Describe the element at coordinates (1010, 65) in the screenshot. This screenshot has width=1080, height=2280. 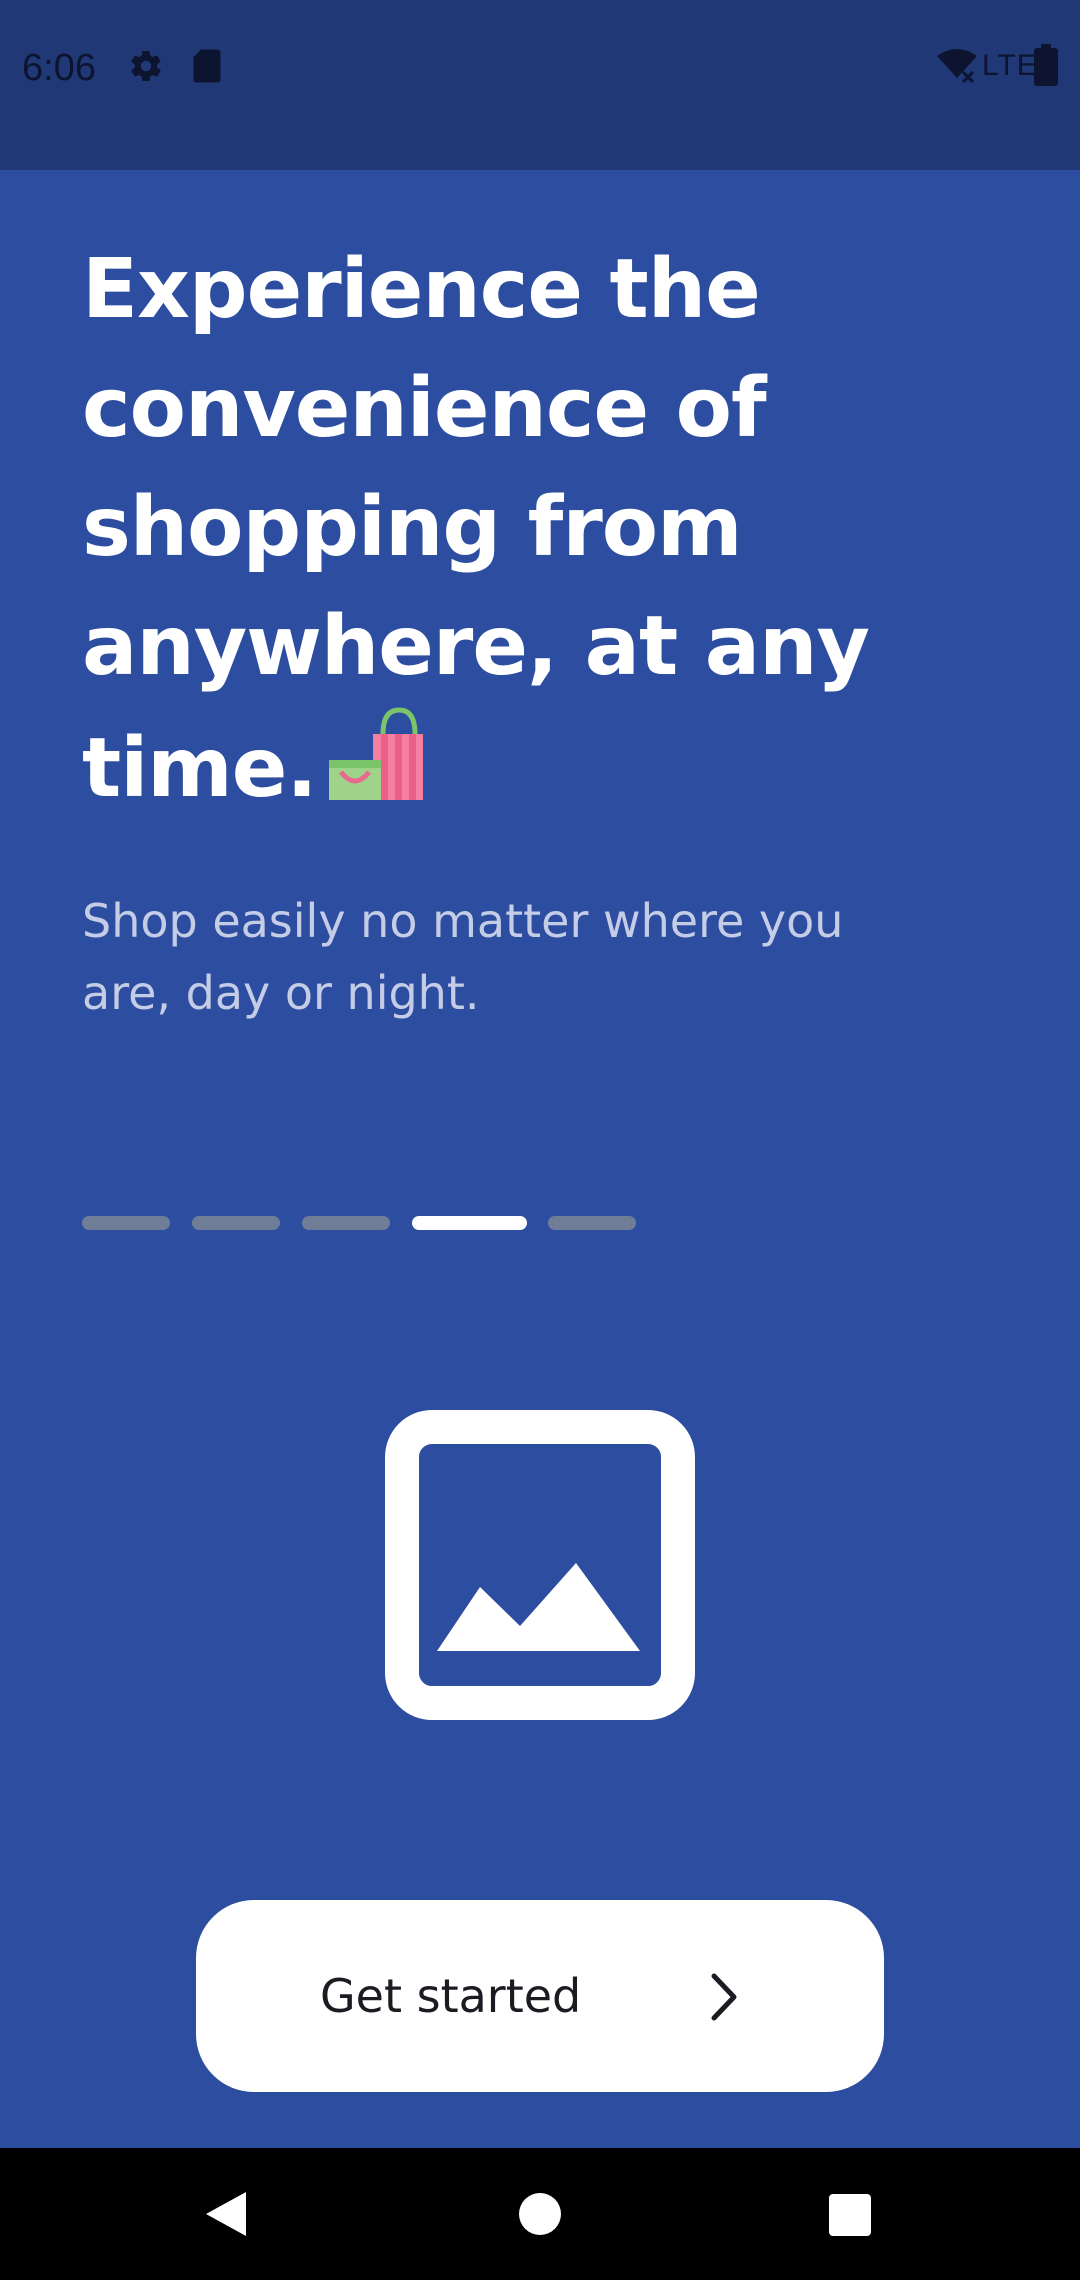
I see `network-type: LTE` at that location.